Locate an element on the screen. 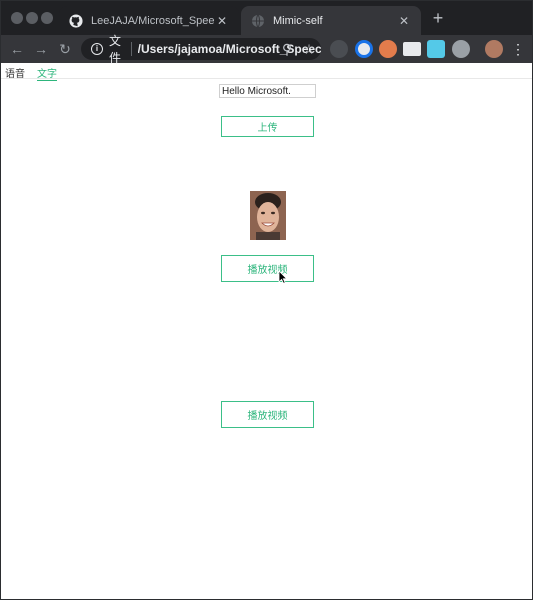 The width and height of the screenshot is (533, 600). text-input is located at coordinates (267, 91).